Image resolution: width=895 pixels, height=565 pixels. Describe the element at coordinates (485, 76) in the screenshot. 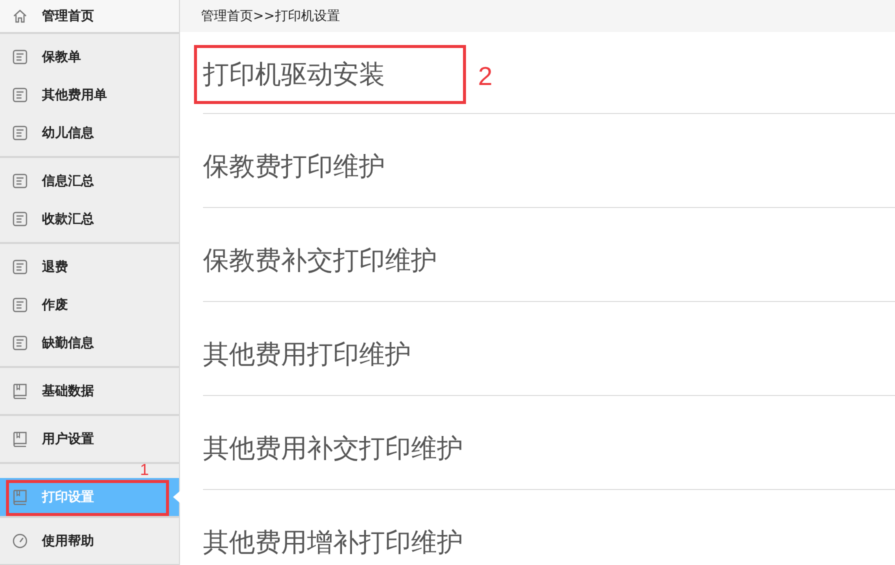

I see `annotation-number: 2` at that location.